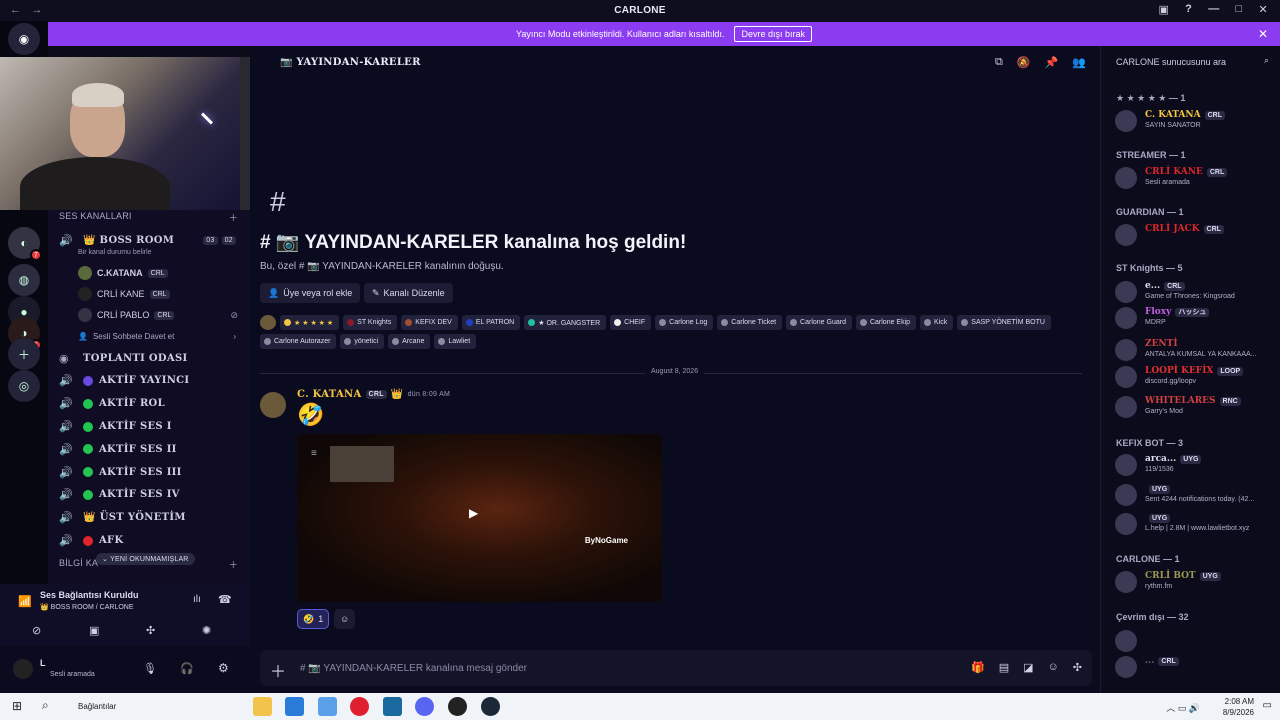 The height and width of the screenshot is (720, 1280). I want to click on notification-bell-off-icon: 🔕, so click(1024, 62).